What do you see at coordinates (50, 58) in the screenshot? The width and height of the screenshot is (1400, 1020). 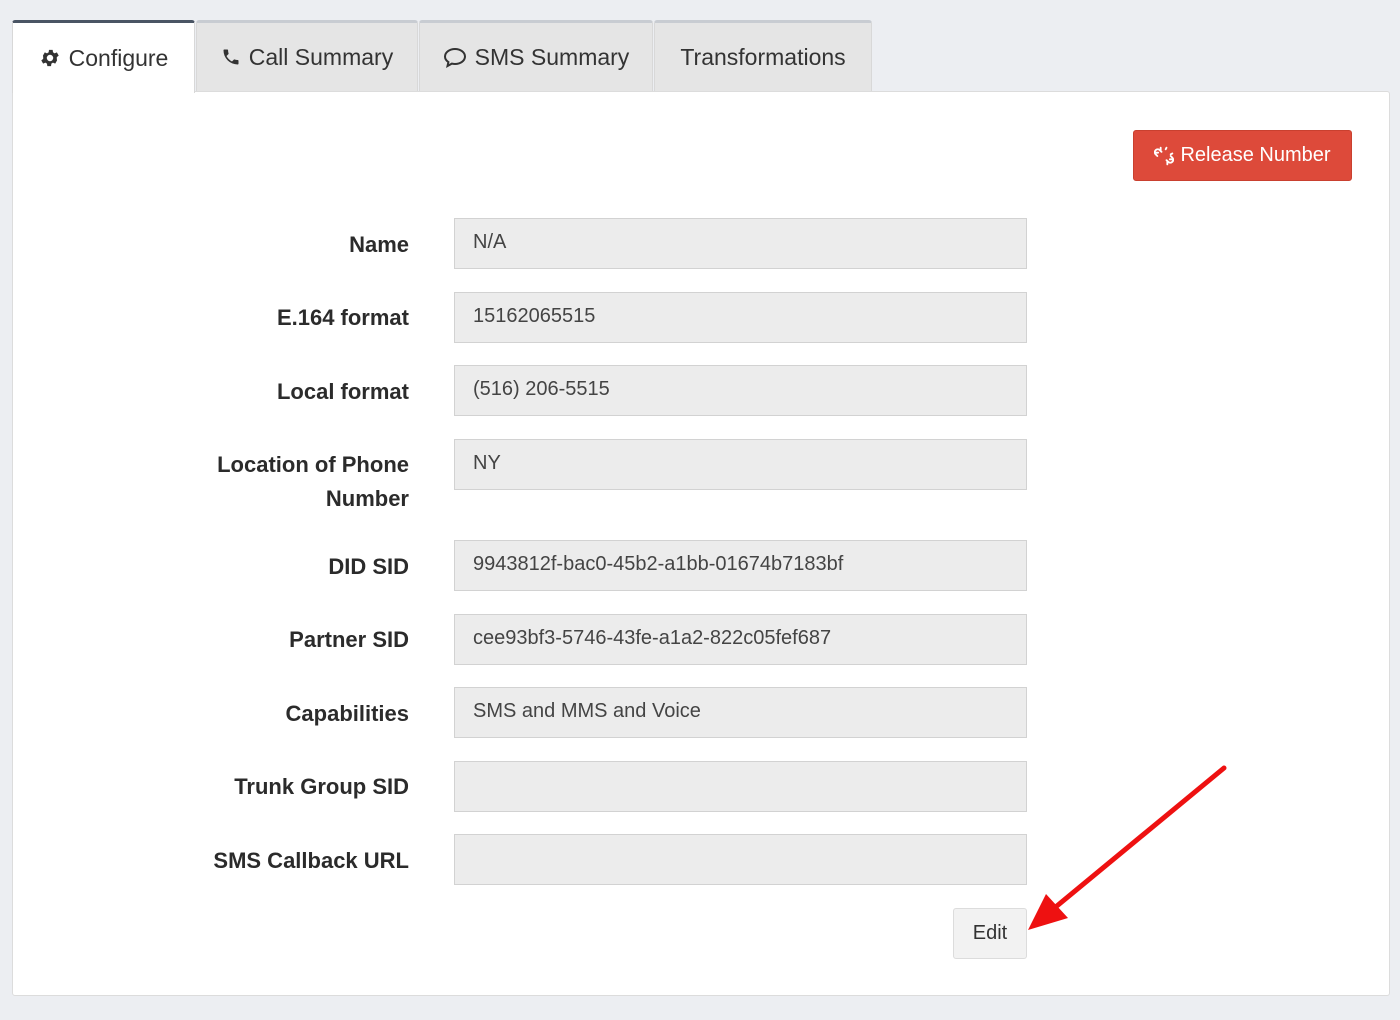 I see `gear-icon` at bounding box center [50, 58].